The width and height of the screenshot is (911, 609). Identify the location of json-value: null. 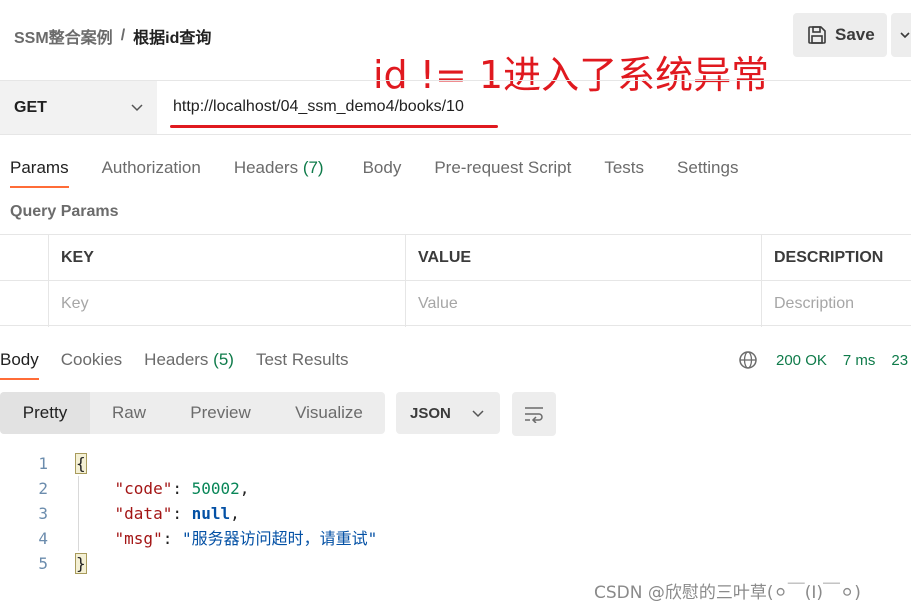
(211, 513).